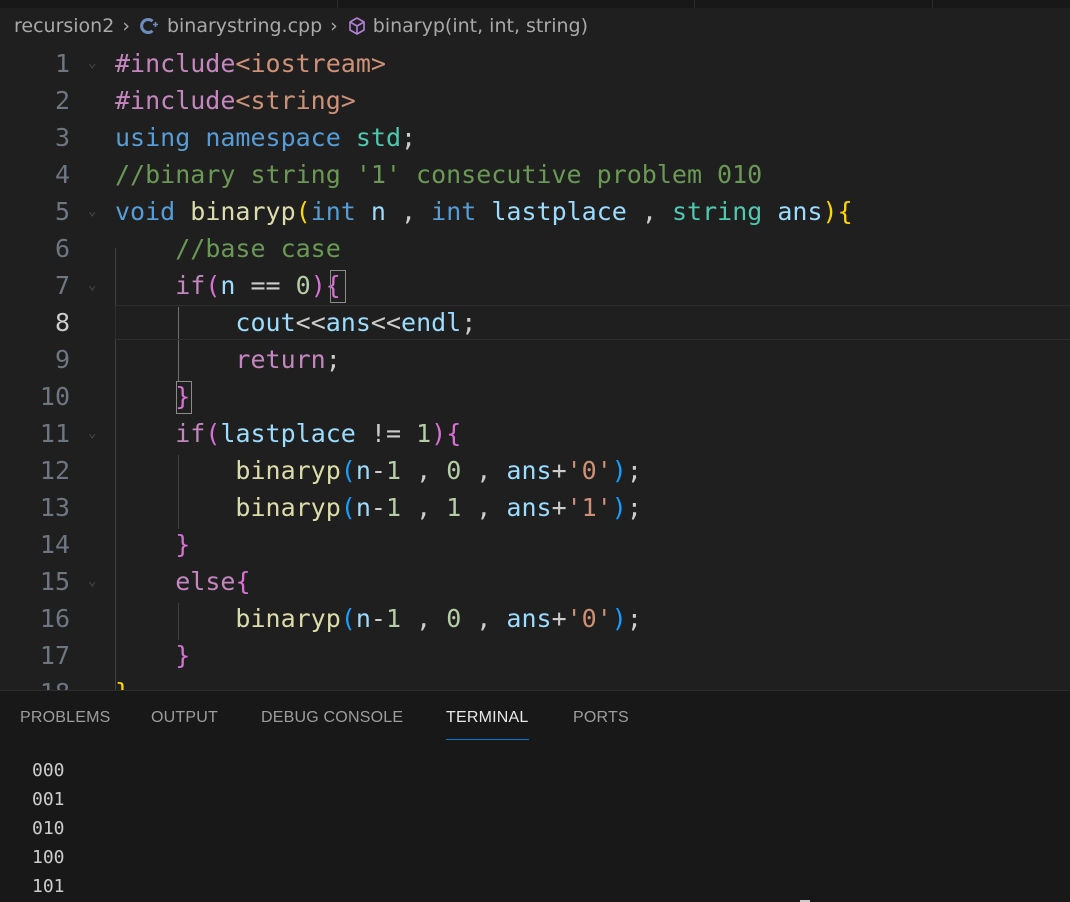 The image size is (1070, 902). I want to click on code-text: else{, so click(182, 581).